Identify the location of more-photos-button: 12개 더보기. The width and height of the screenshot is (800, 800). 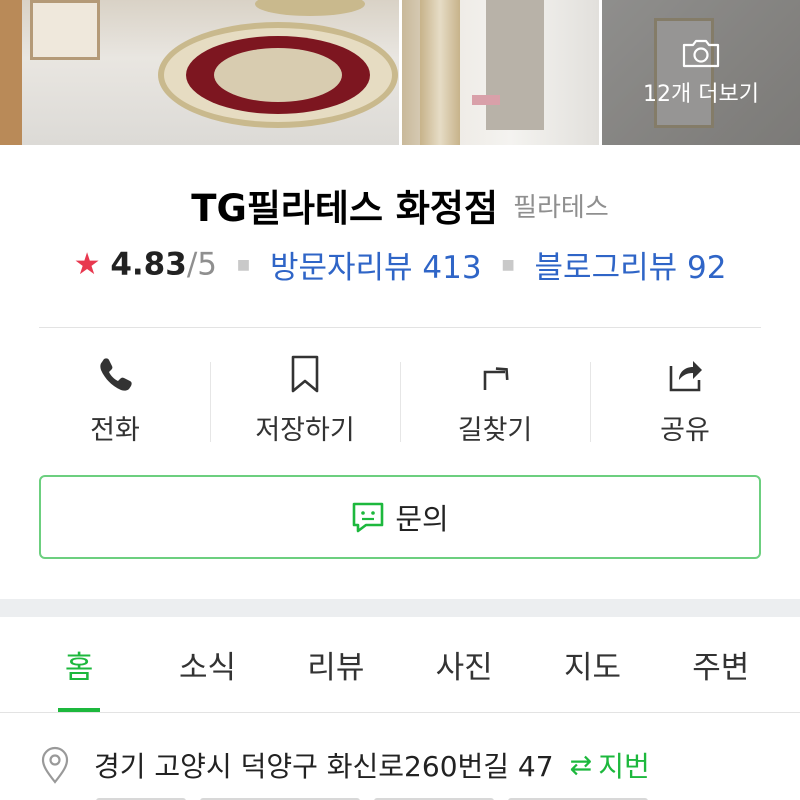
(701, 72).